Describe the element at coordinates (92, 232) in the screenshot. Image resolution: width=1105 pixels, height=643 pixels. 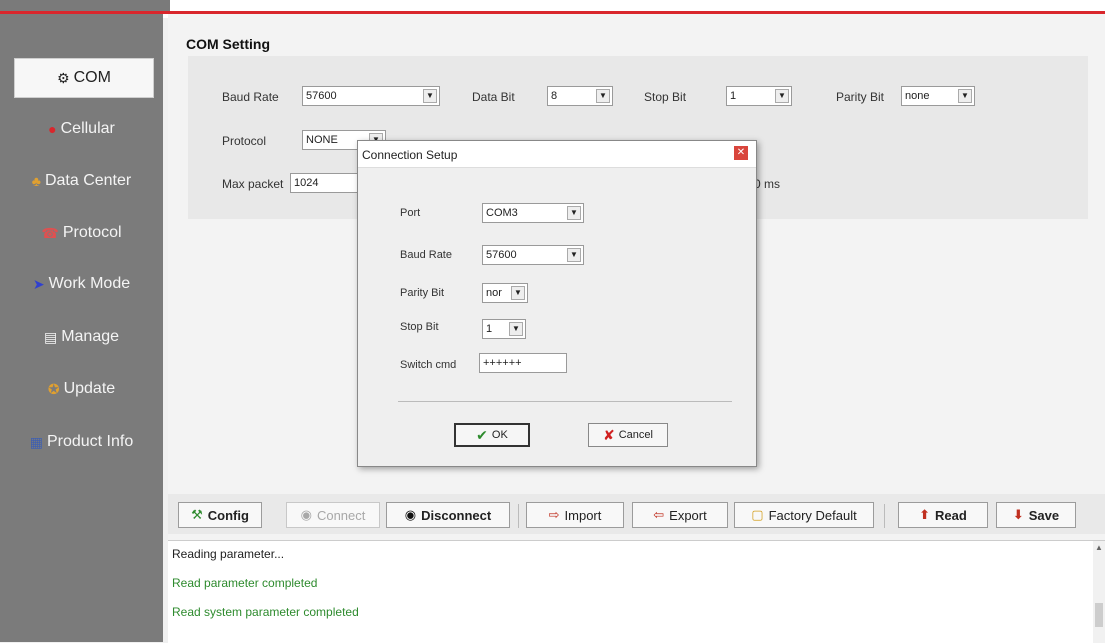
I see `sidebar-item-label: Protocol` at that location.